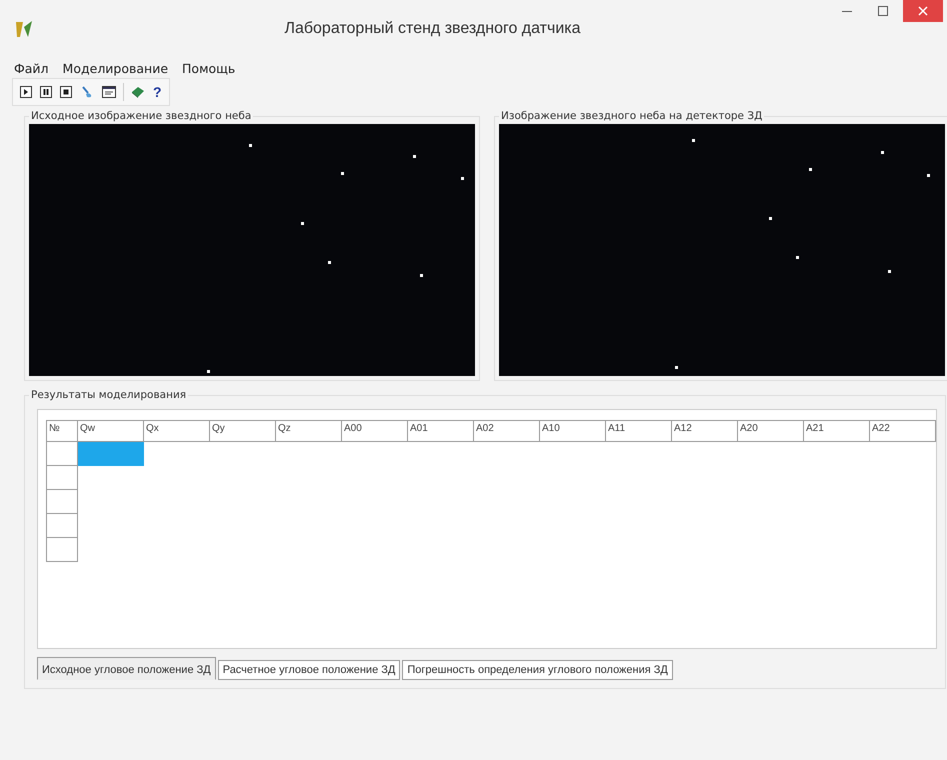 The image size is (947, 760). I want to click on column-header: A00, so click(375, 431).